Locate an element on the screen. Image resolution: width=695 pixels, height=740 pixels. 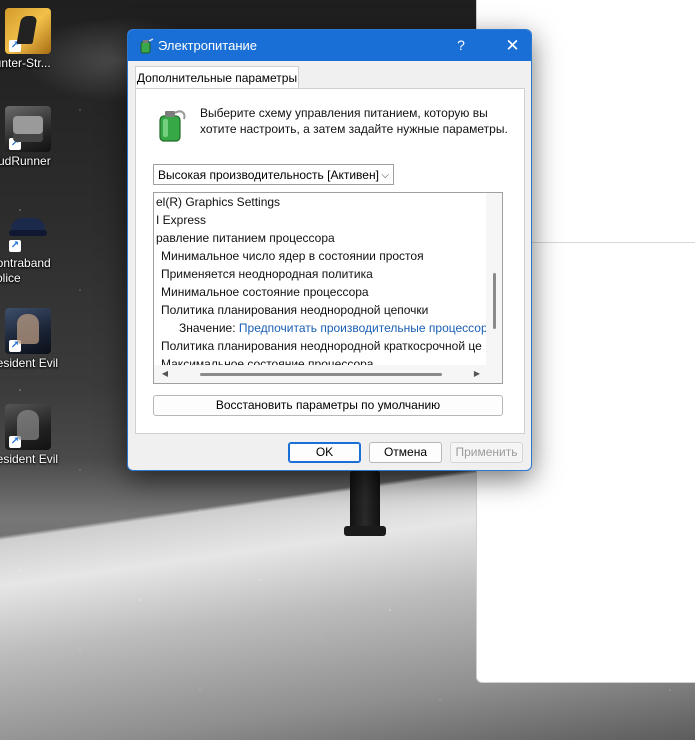
close-button: ✕ is located at coordinates (512, 45).